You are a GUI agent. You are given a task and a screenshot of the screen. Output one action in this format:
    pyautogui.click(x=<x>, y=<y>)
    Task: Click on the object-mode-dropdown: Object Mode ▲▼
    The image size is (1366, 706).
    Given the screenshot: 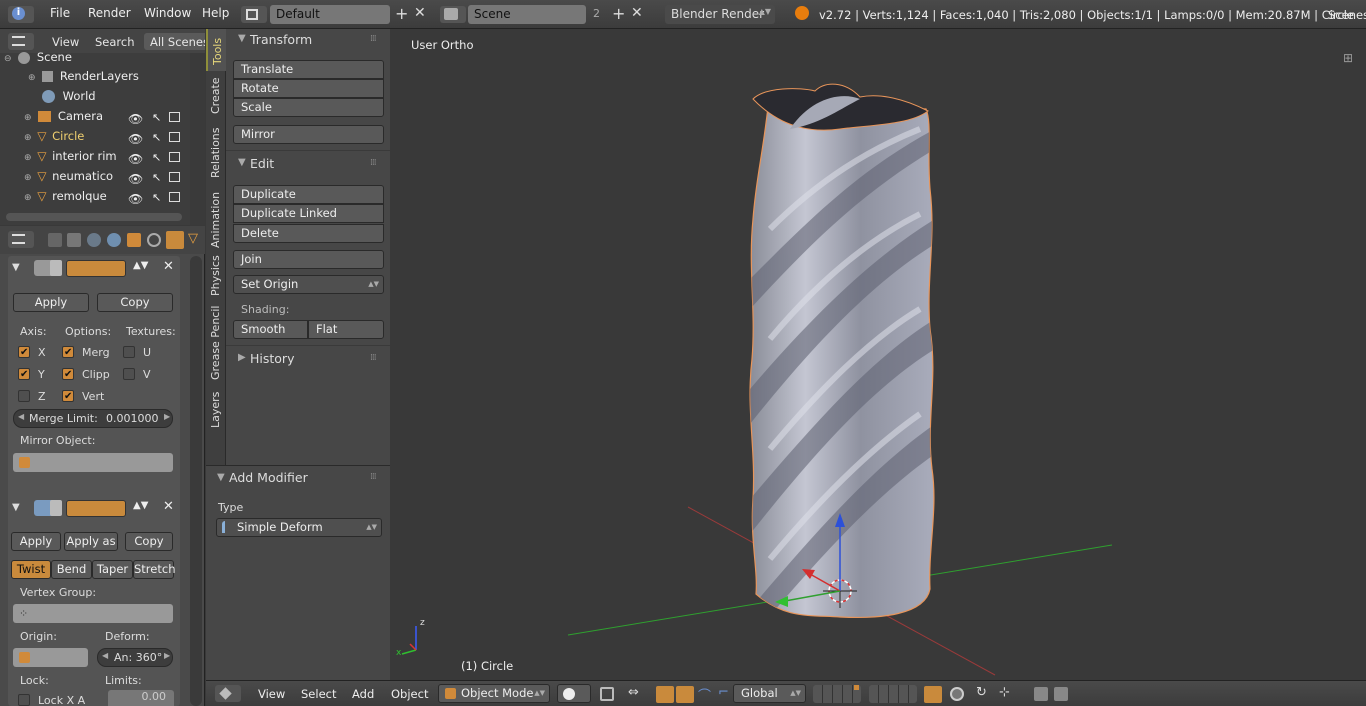 What is the action you would take?
    pyautogui.click(x=494, y=693)
    